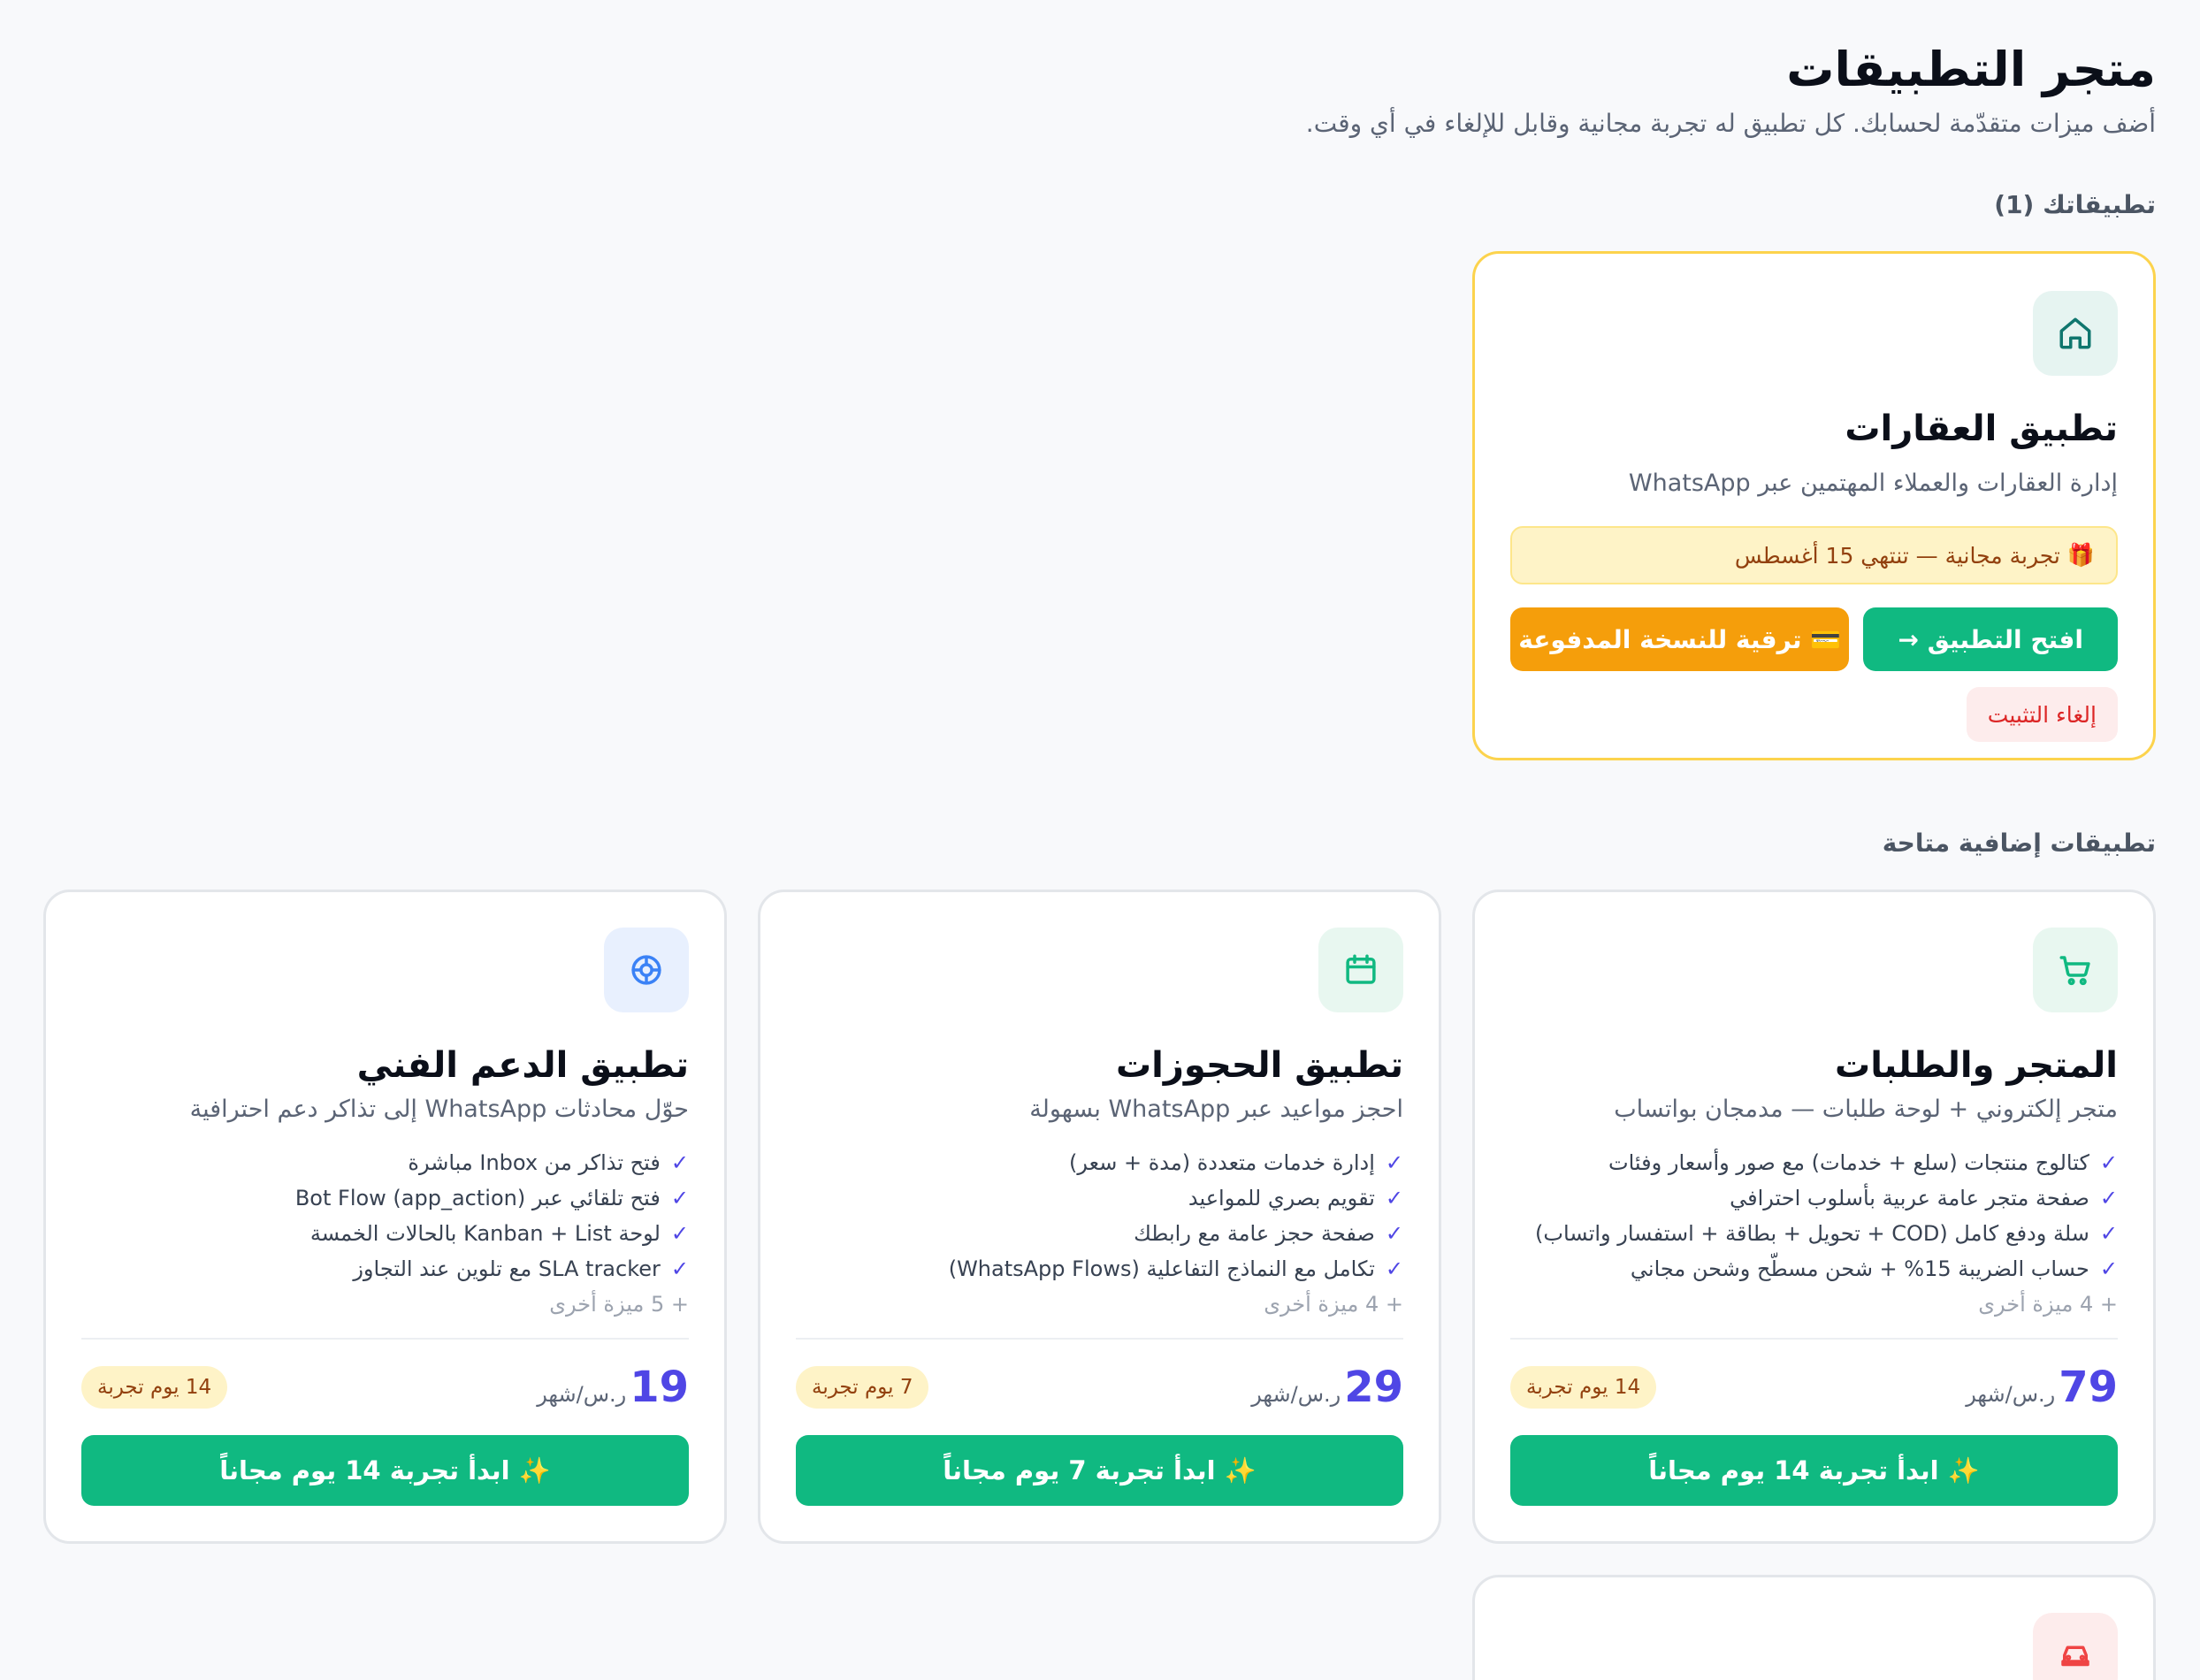 This screenshot has width=2200, height=1680. I want to click on open-app-button: افتح التطبيق →, so click(1990, 639).